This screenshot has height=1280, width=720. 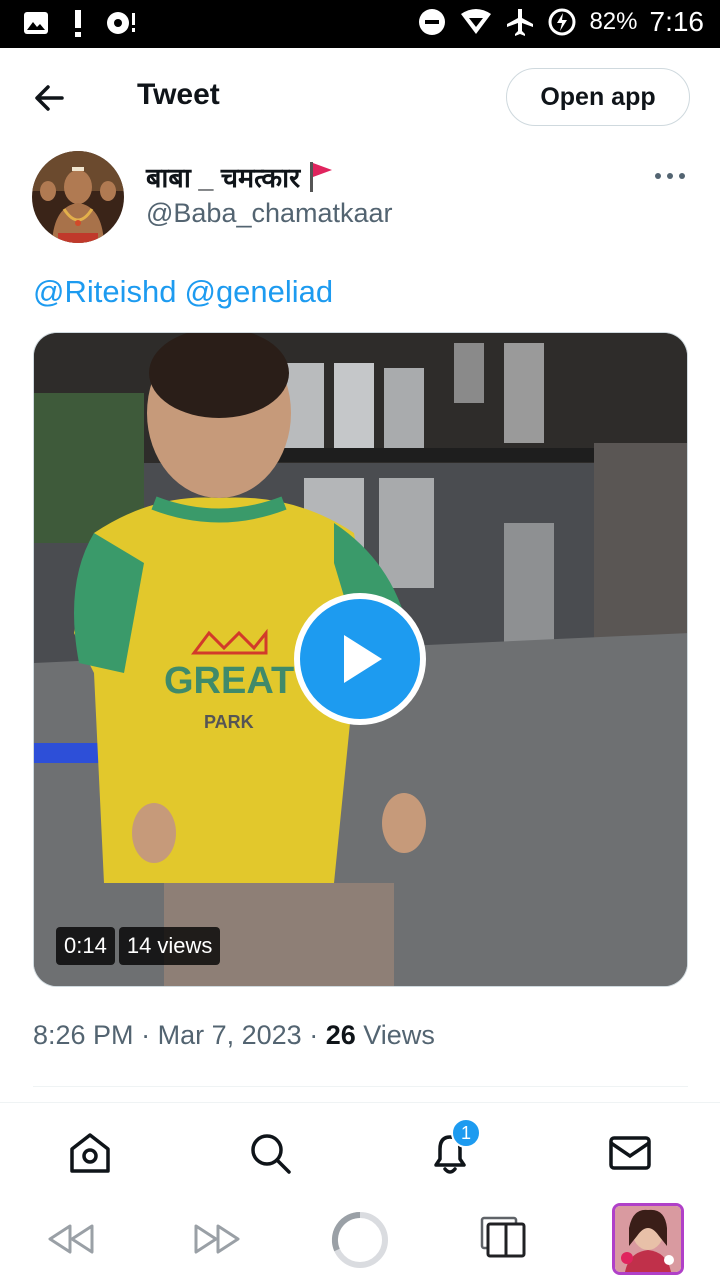 What do you see at coordinates (36, 23) in the screenshot?
I see `image-icon` at bounding box center [36, 23].